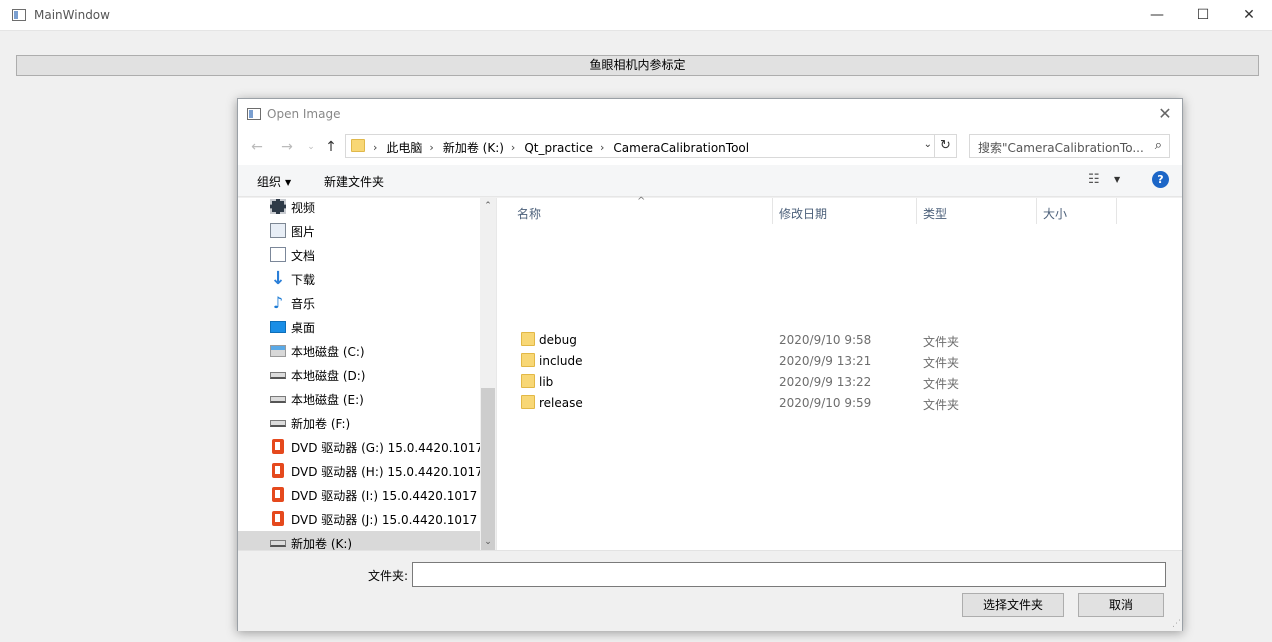  What do you see at coordinates (488, 206) in the screenshot?
I see `scroll-up-icon: ⌃` at bounding box center [488, 206].